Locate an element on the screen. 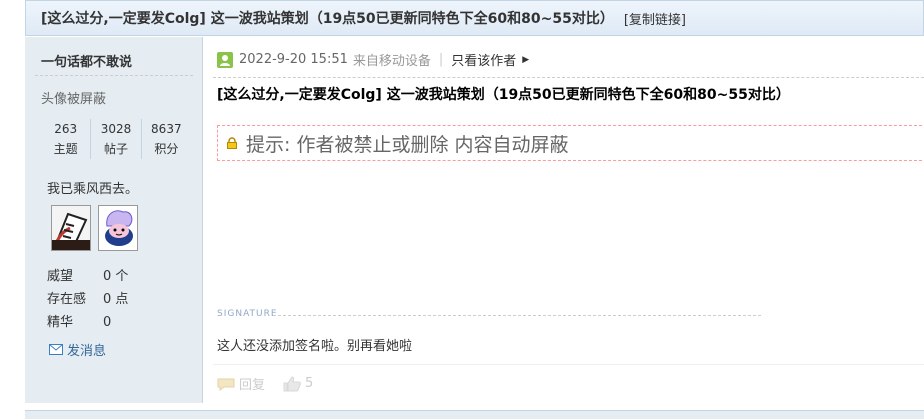 This screenshot has height=419, width=924. medal-character-icon is located at coordinates (118, 228).